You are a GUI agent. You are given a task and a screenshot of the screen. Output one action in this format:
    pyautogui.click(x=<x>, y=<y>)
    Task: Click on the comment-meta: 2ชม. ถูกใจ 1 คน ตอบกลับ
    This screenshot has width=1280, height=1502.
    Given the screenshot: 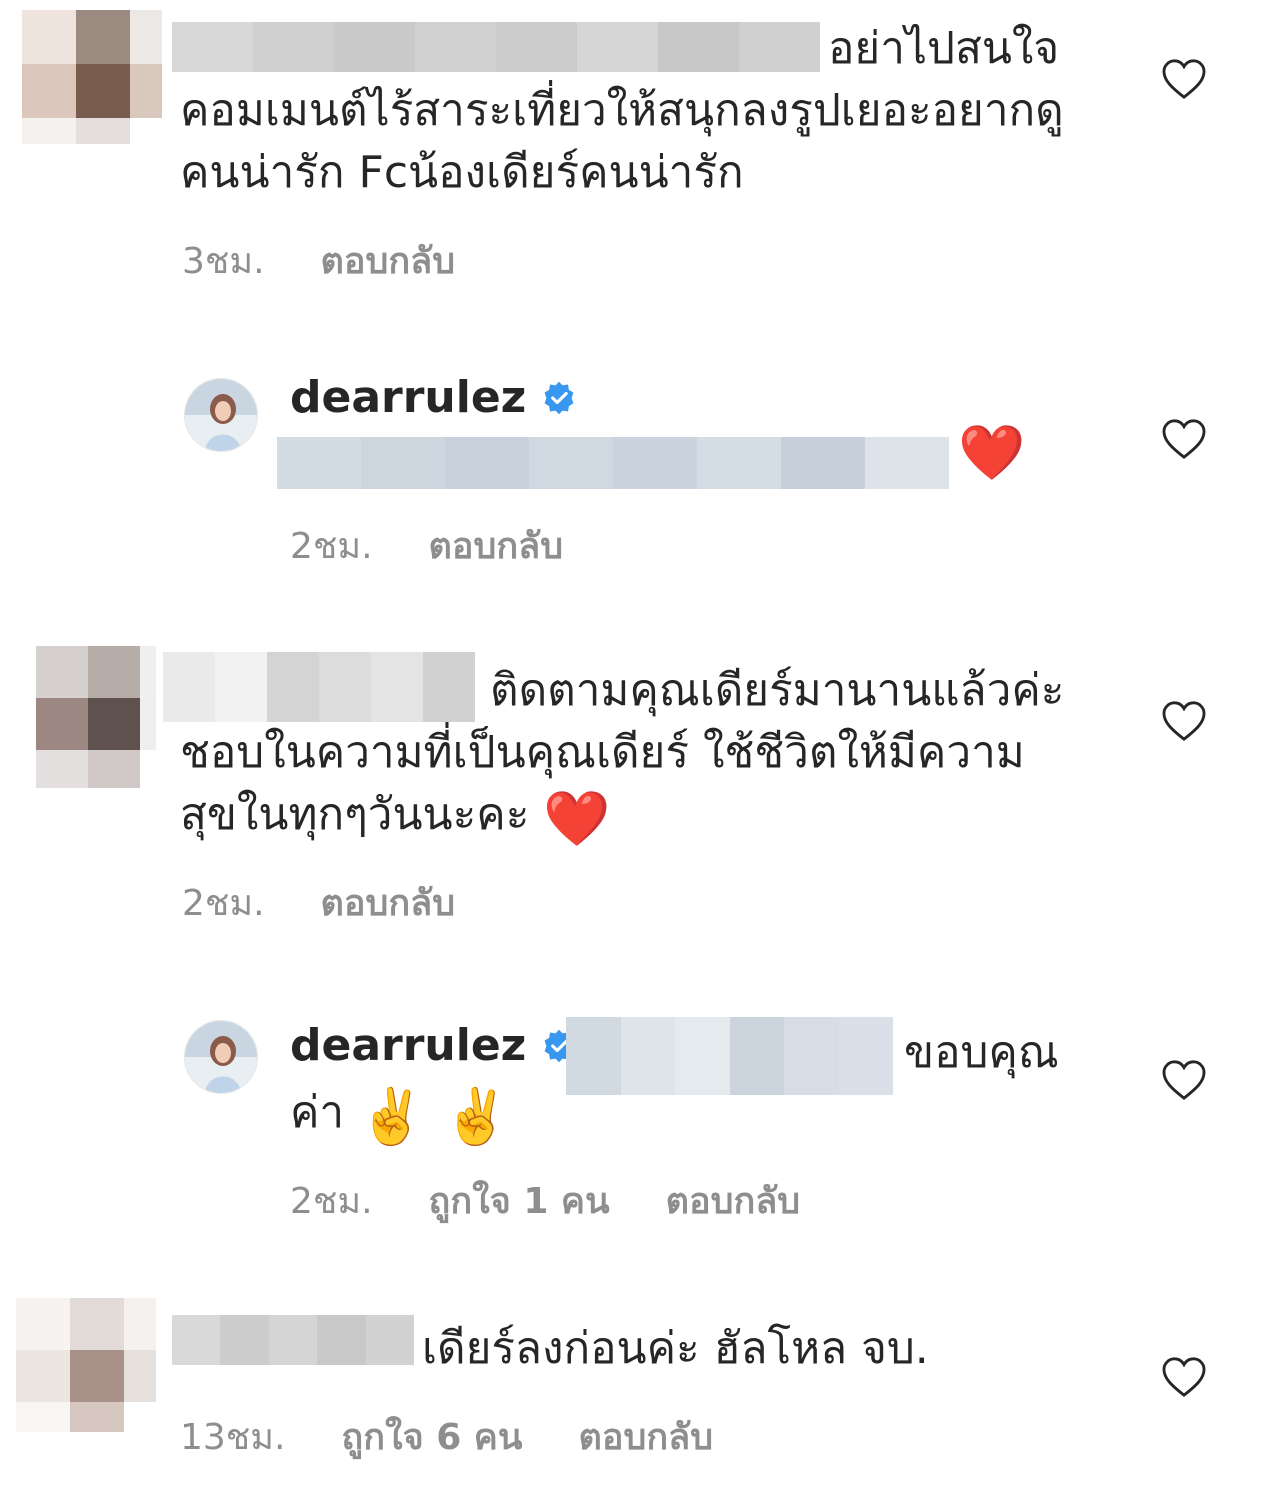 What is the action you would take?
    pyautogui.click(x=545, y=1200)
    